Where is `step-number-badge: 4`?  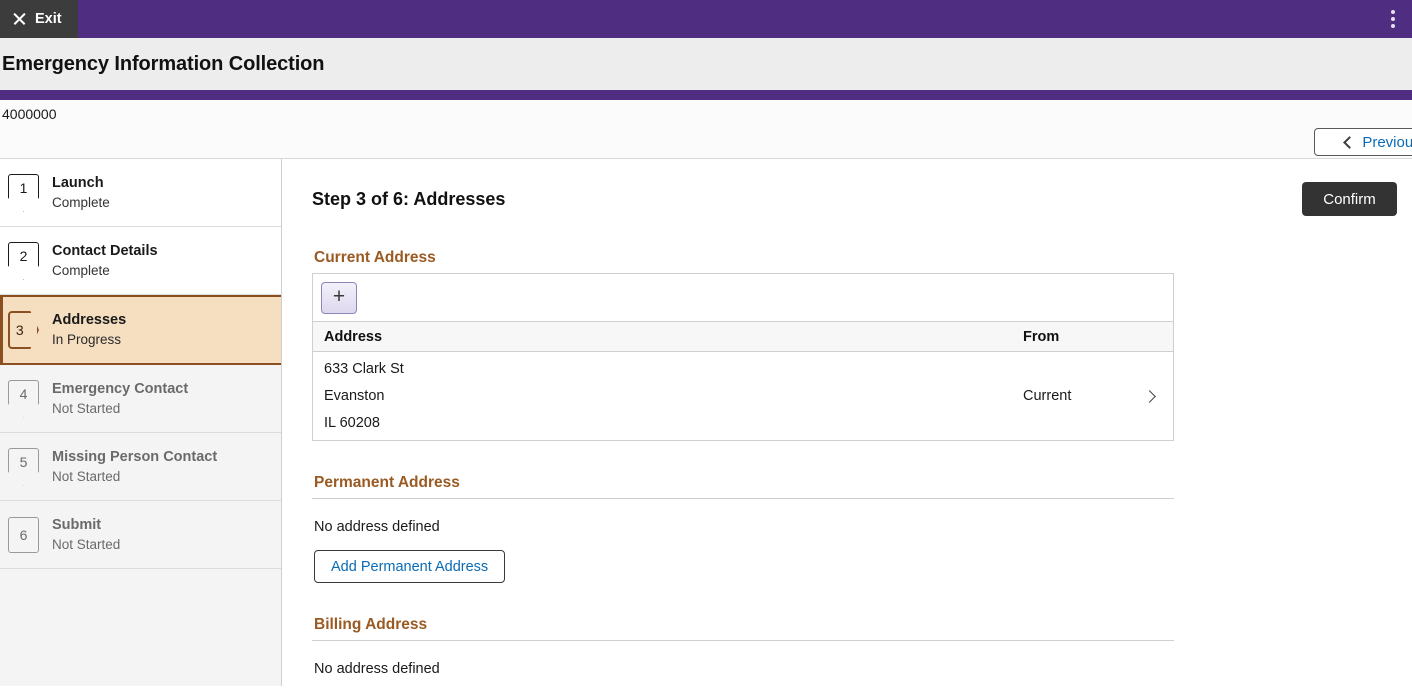
step-number-badge: 4 is located at coordinates (23, 398).